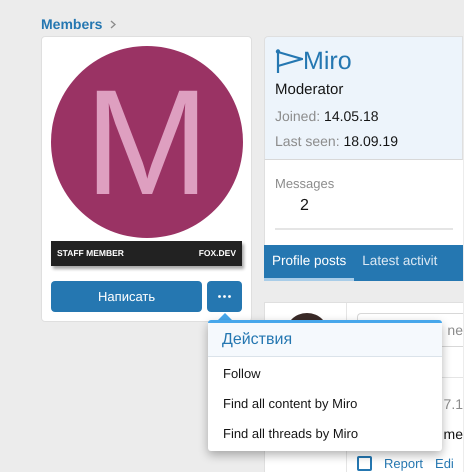 This screenshot has width=464, height=472. Describe the element at coordinates (325, 374) in the screenshot. I see `menu-item: Follow` at that location.